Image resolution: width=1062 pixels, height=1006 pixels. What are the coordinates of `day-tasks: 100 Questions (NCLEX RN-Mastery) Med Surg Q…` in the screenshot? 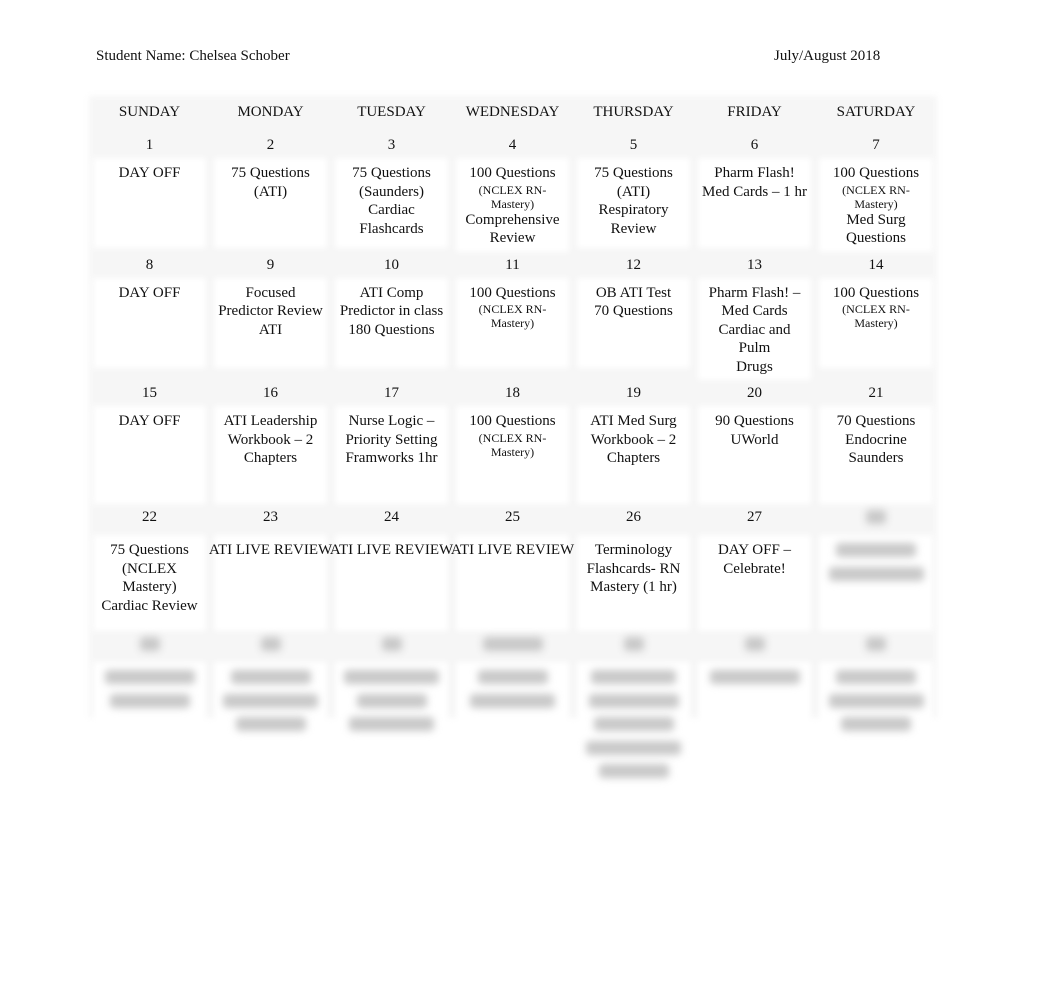 It's located at (876, 205).